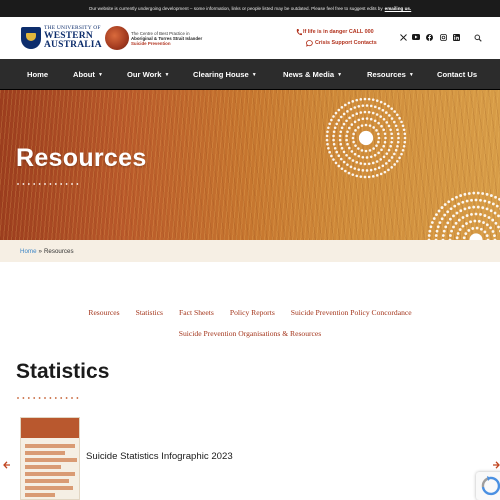 The height and width of the screenshot is (500, 500). I want to click on facebook-icon, so click(429, 37).